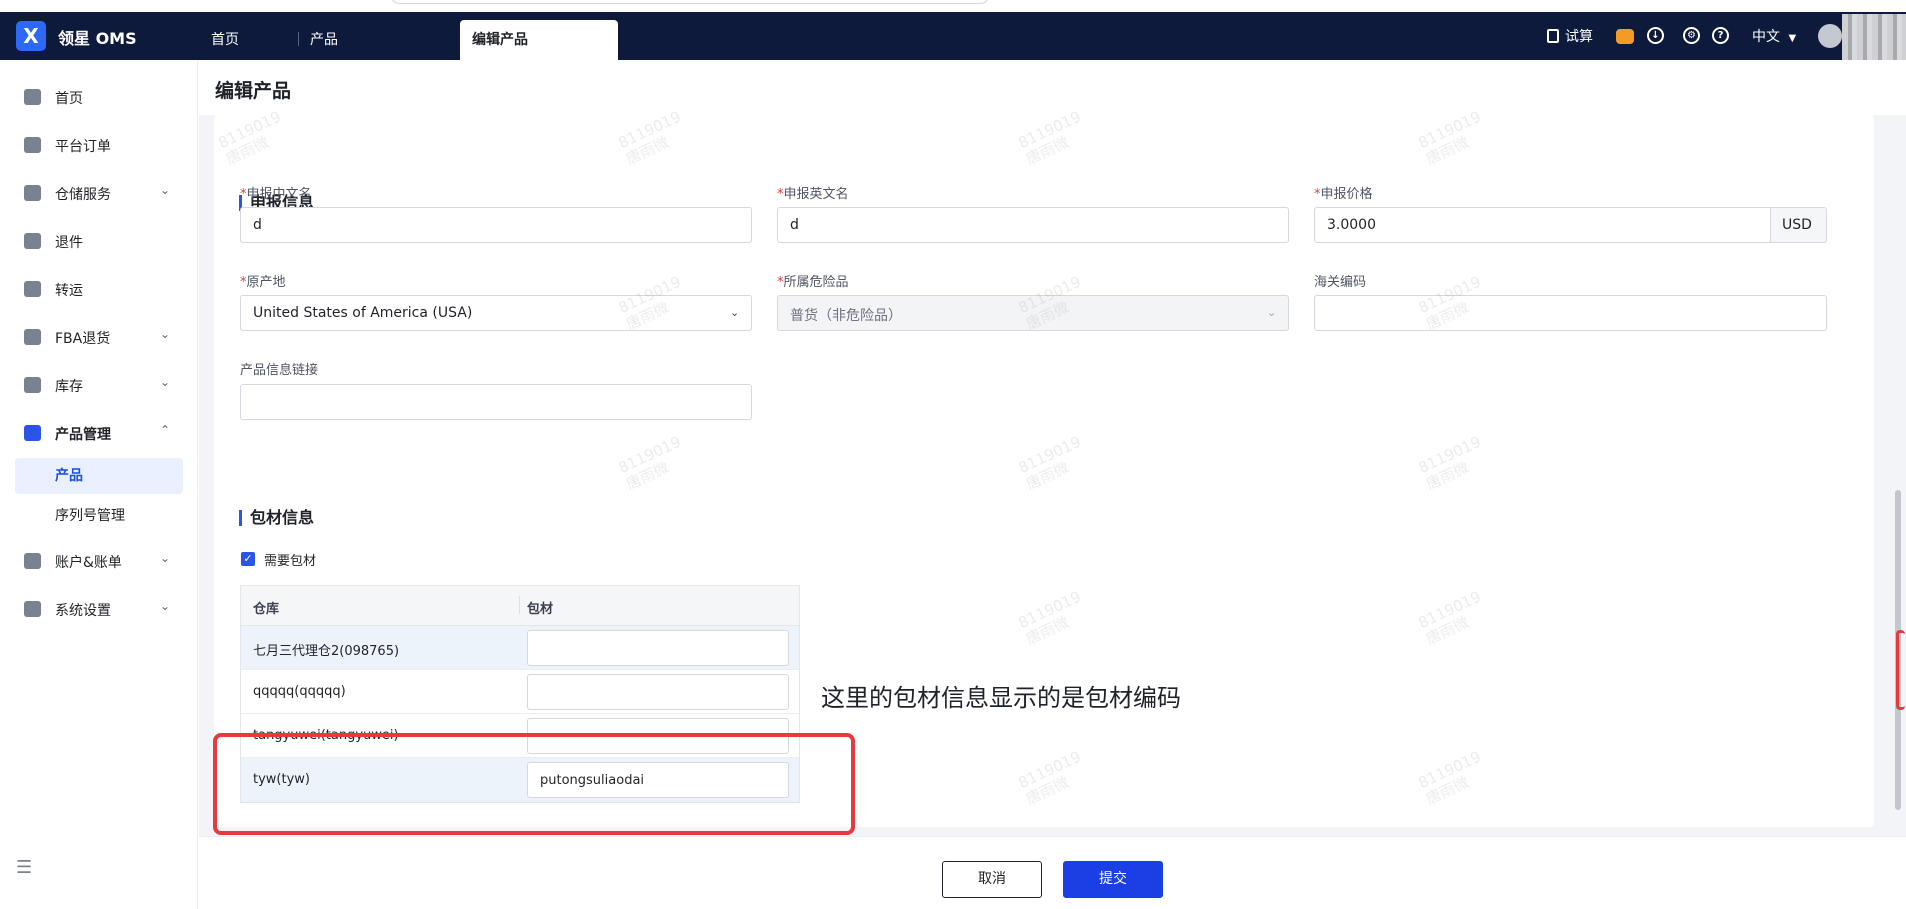  I want to click on column-divider, so click(519, 605).